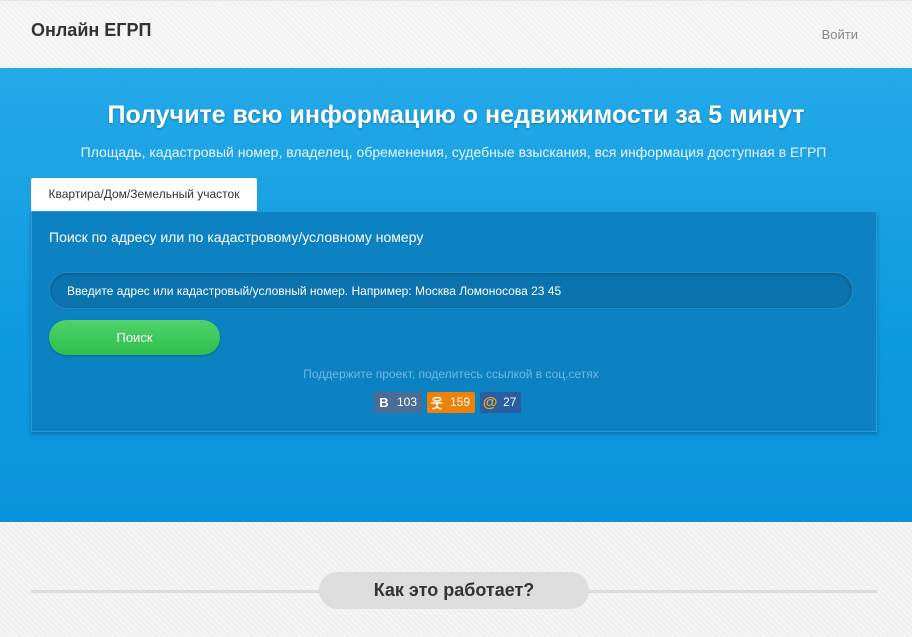 The height and width of the screenshot is (637, 912). Describe the element at coordinates (384, 402) in the screenshot. I see `vk-icon: В` at that location.